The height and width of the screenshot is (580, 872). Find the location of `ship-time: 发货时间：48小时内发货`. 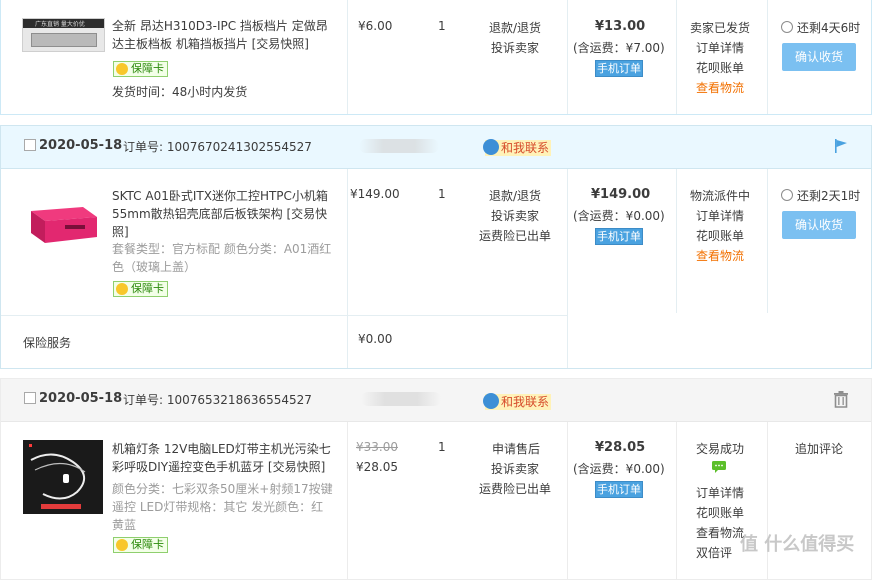

ship-time: 发货时间：48小时内发货 is located at coordinates (180, 92).